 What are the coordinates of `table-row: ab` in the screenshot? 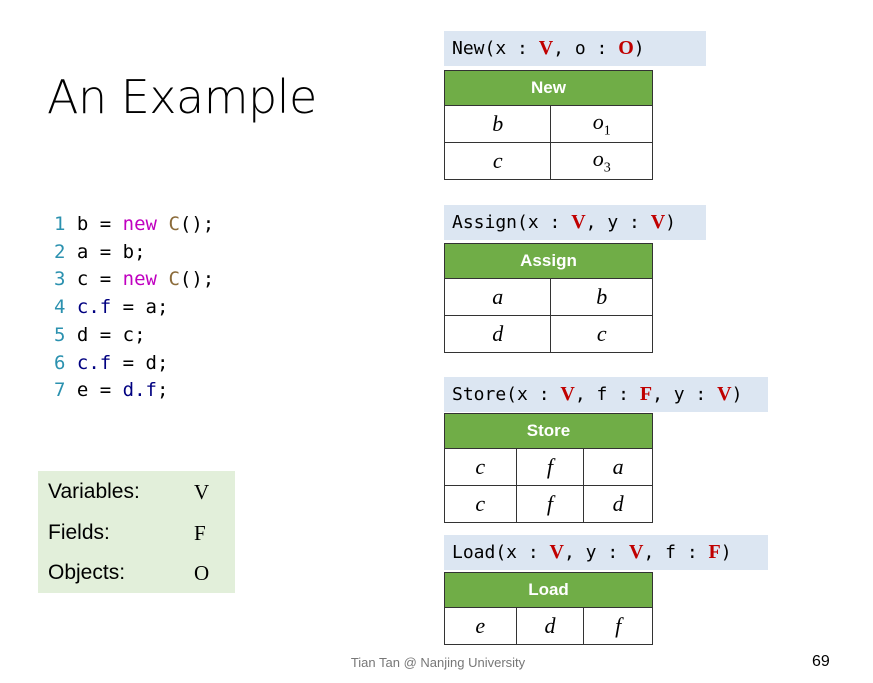 It's located at (548, 297).